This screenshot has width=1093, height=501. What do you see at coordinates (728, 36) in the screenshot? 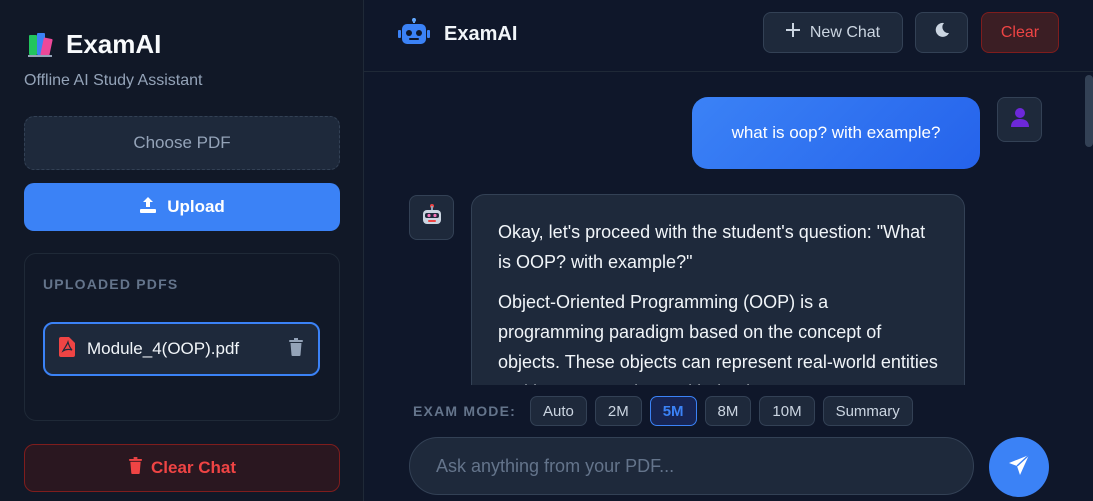
I see `chat-header: ExamAI New Chat Clear` at bounding box center [728, 36].